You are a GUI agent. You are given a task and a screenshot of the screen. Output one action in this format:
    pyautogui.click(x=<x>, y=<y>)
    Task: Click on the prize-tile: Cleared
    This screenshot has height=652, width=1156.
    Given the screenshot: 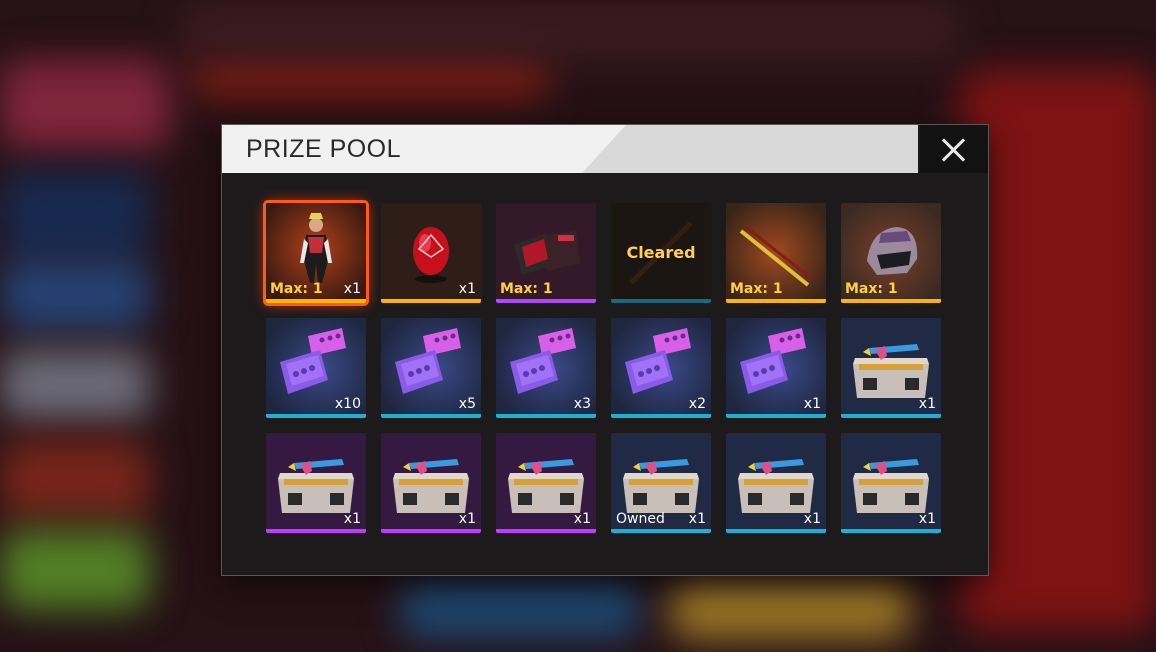 What is the action you would take?
    pyautogui.click(x=661, y=253)
    